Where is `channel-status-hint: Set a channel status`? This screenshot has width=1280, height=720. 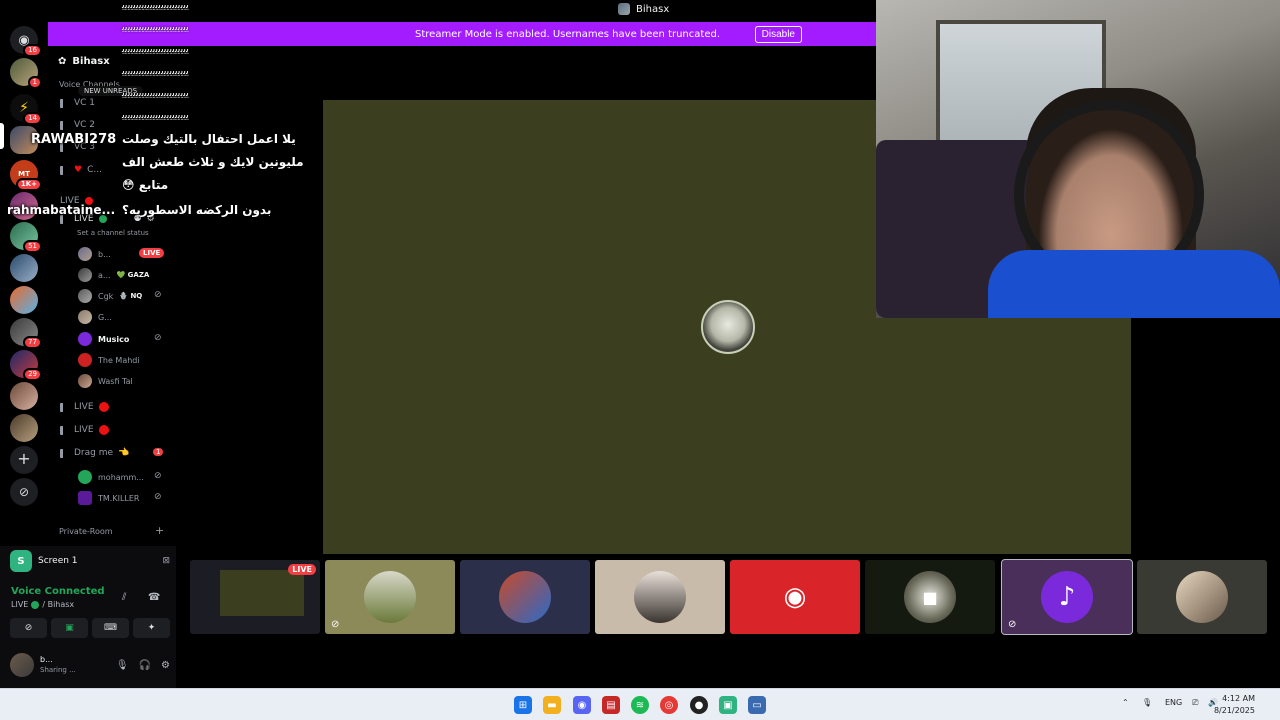
channel-status-hint: Set a channel status is located at coordinates (113, 233).